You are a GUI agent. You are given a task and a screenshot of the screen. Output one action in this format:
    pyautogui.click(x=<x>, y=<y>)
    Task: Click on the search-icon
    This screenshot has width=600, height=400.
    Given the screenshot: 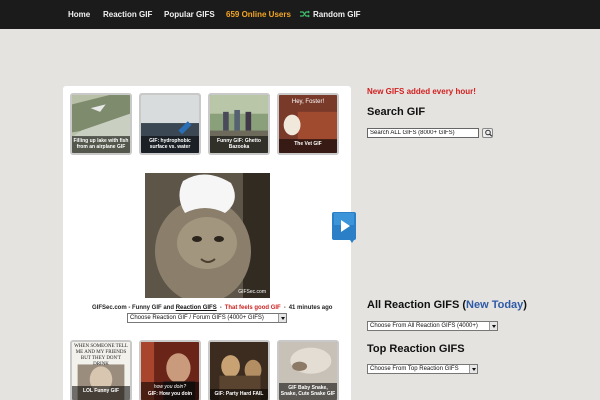 What is the action you would take?
    pyautogui.click(x=489, y=133)
    